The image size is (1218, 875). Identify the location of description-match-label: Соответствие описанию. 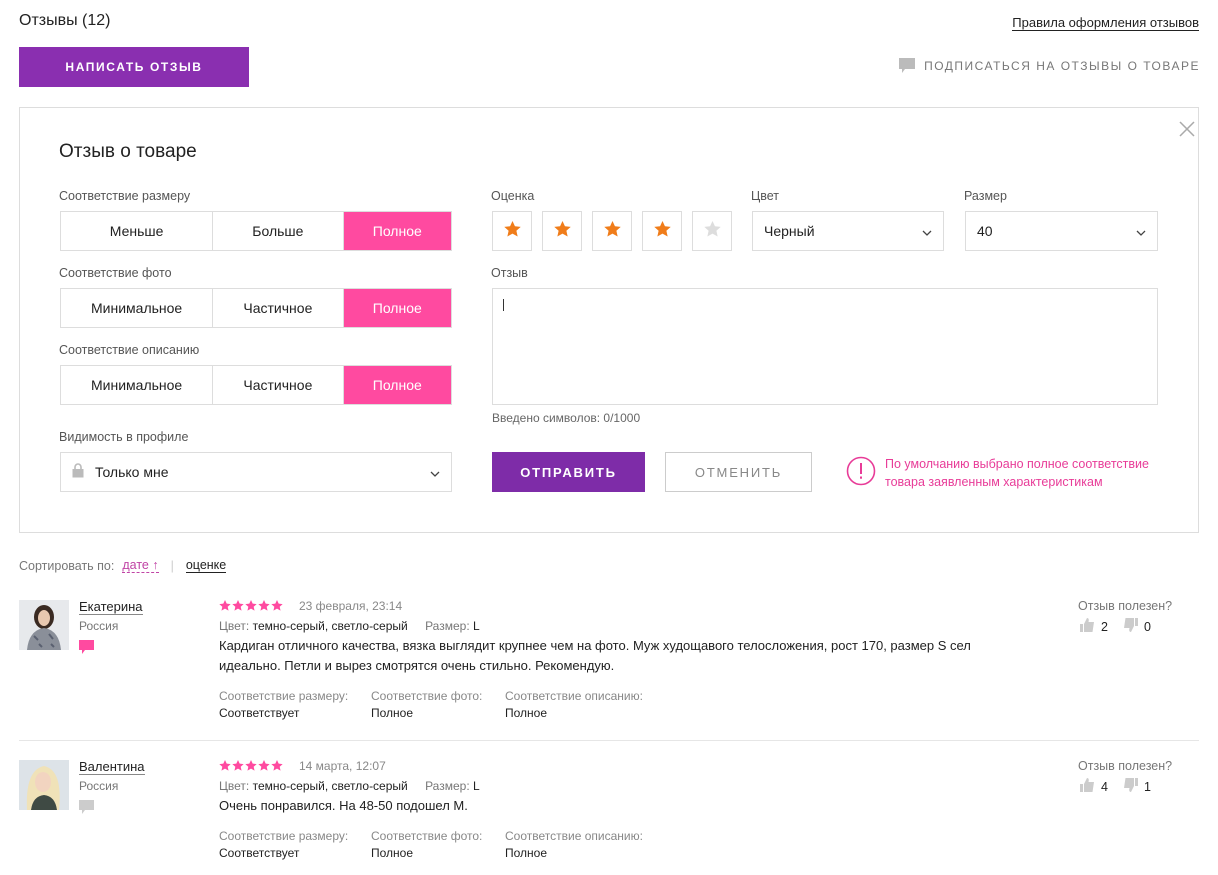
(129, 350).